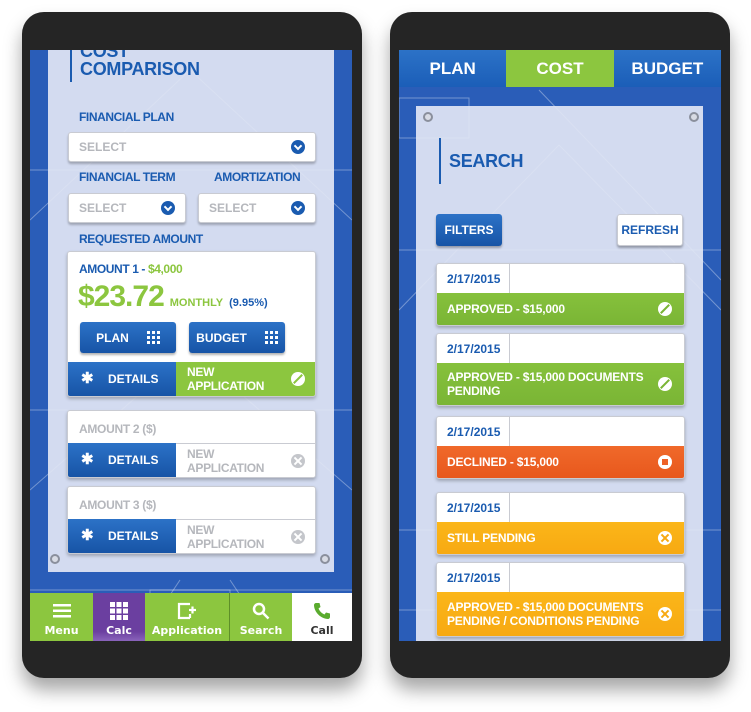 The width and height of the screenshot is (751, 712). I want to click on amount-1-heading: AMOUNT 1 - $4,000, so click(131, 269).